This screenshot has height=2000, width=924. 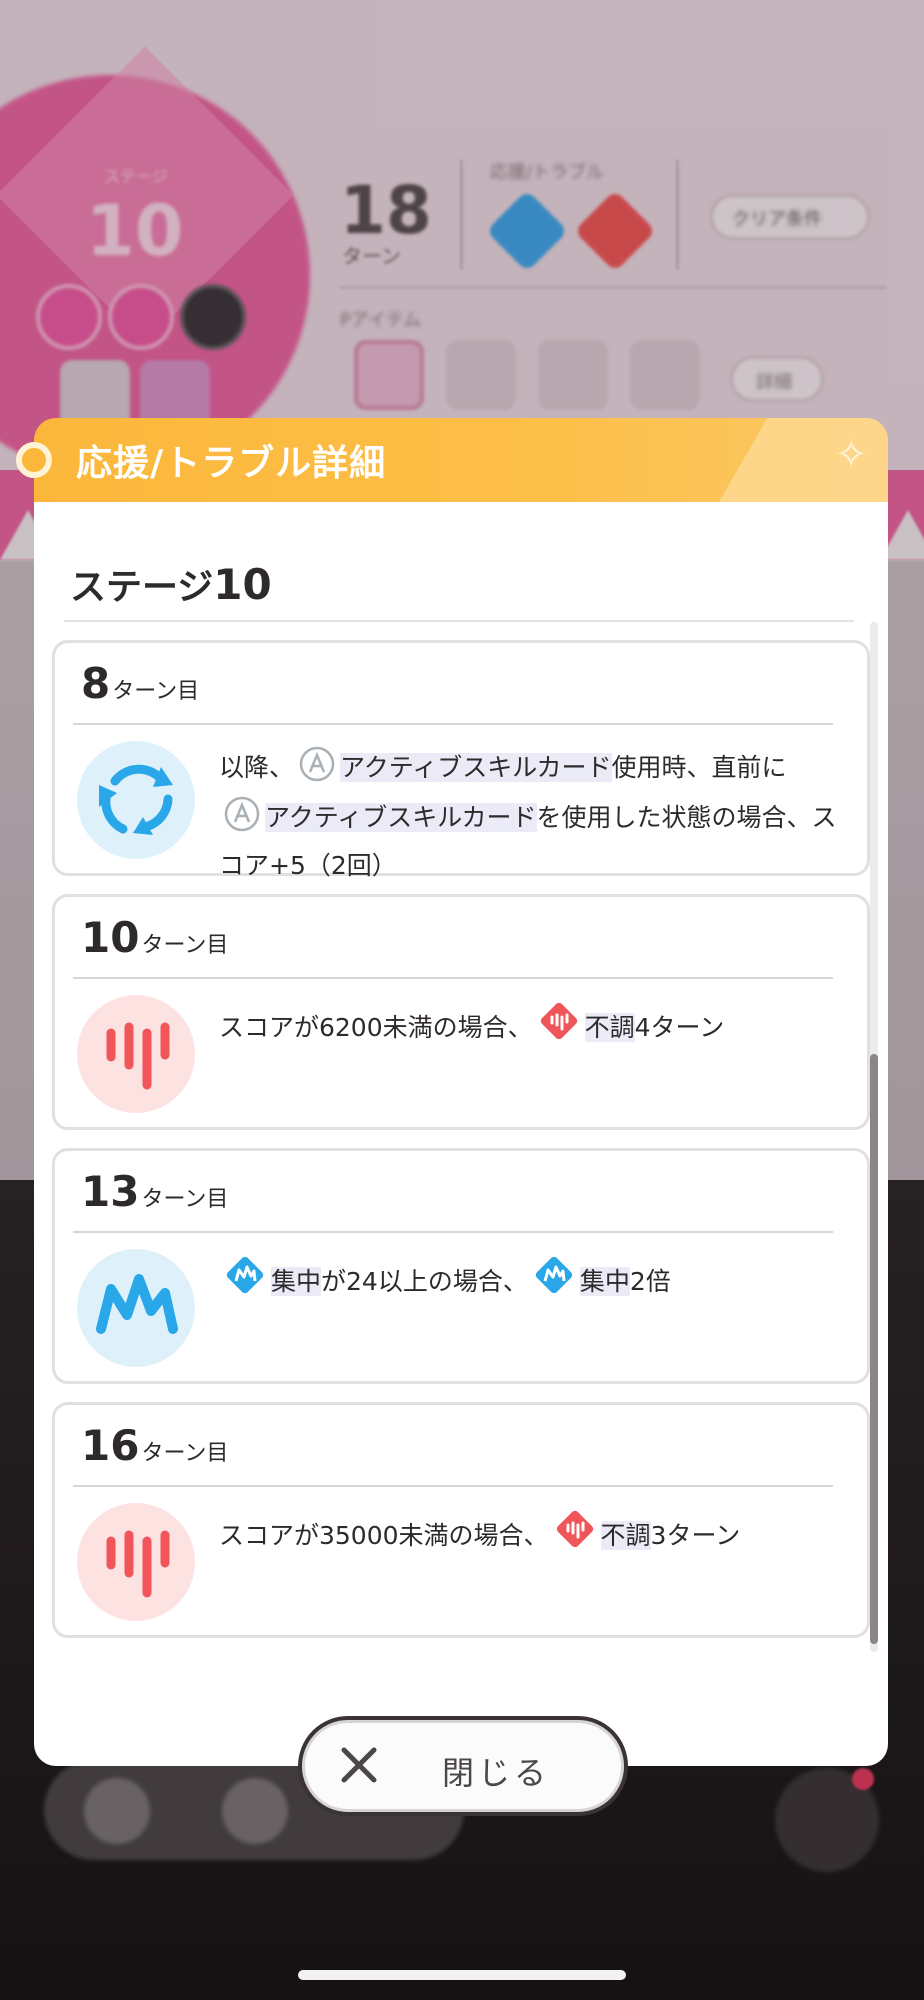 I want to click on sparkle-icon: ✧, so click(x=851, y=455).